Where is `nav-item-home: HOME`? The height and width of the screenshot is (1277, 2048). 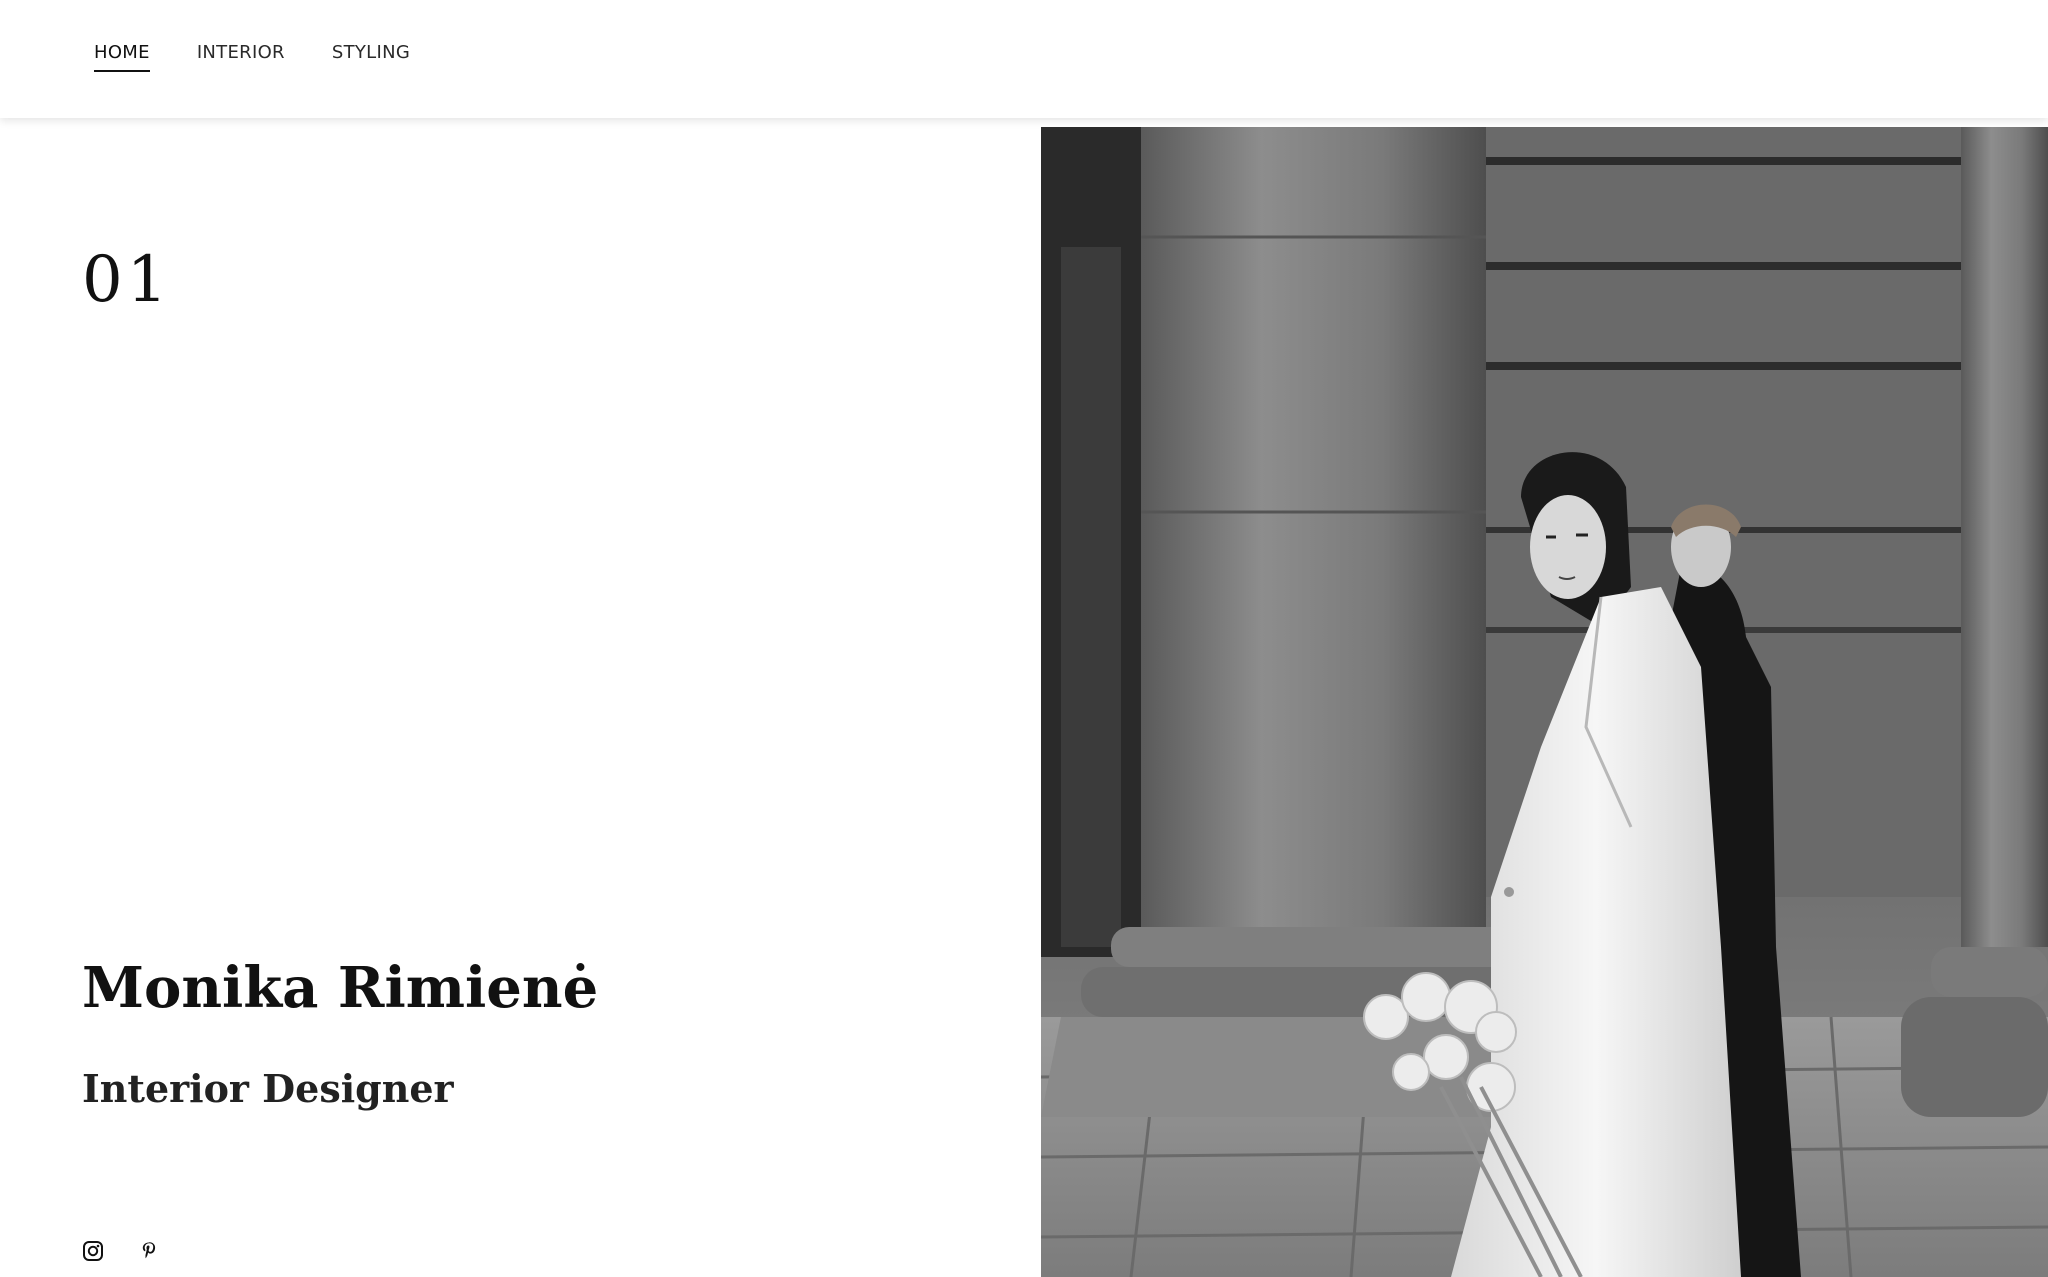
nav-item-home: HOME is located at coordinates (122, 57).